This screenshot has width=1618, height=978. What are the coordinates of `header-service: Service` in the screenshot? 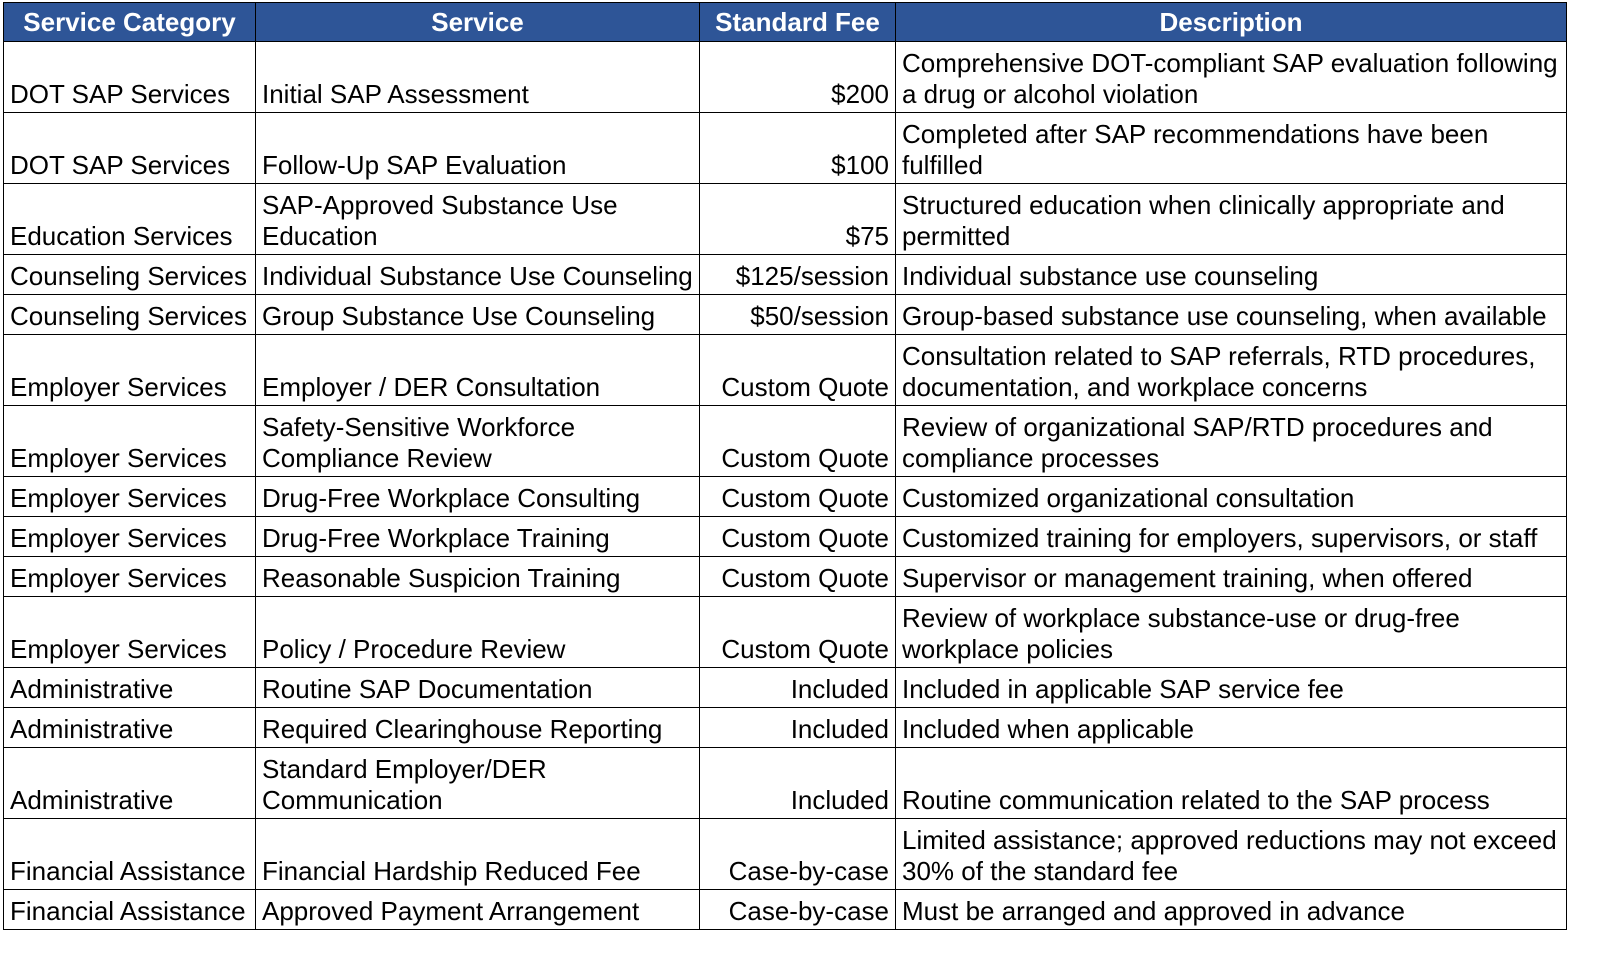 It's located at (477, 22).